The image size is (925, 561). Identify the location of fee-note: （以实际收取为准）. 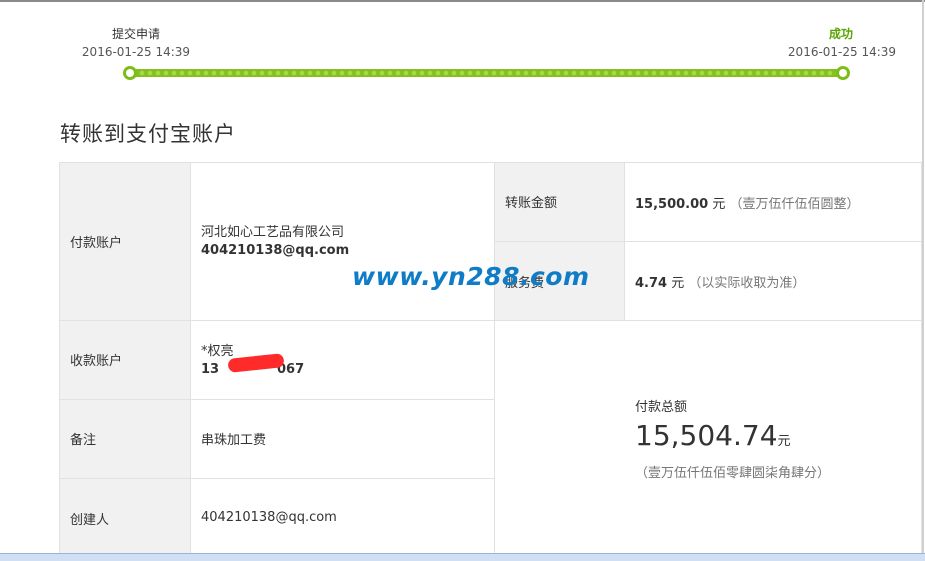
(747, 283).